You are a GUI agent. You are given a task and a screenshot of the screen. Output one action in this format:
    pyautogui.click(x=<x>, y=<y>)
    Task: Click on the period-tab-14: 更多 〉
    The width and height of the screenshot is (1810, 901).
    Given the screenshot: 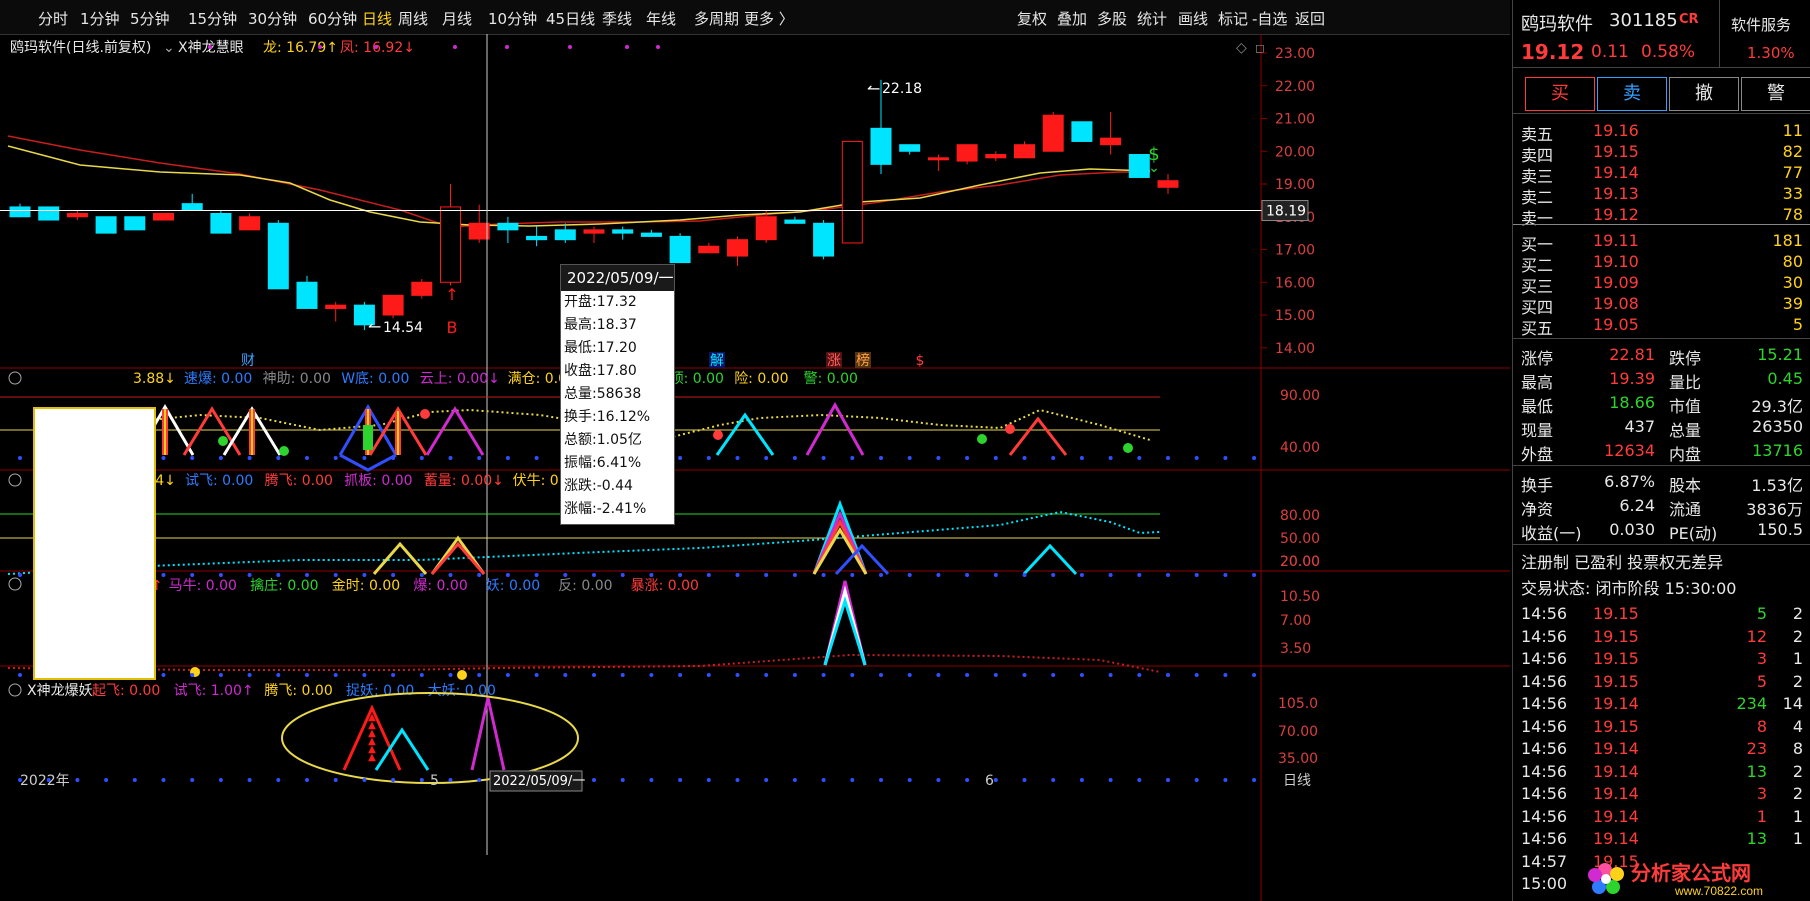 What is the action you would take?
    pyautogui.click(x=769, y=18)
    